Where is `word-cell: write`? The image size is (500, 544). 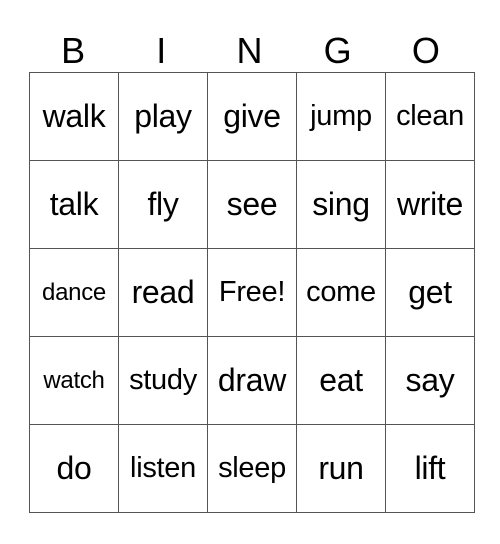
word-cell: write is located at coordinates (430, 204).